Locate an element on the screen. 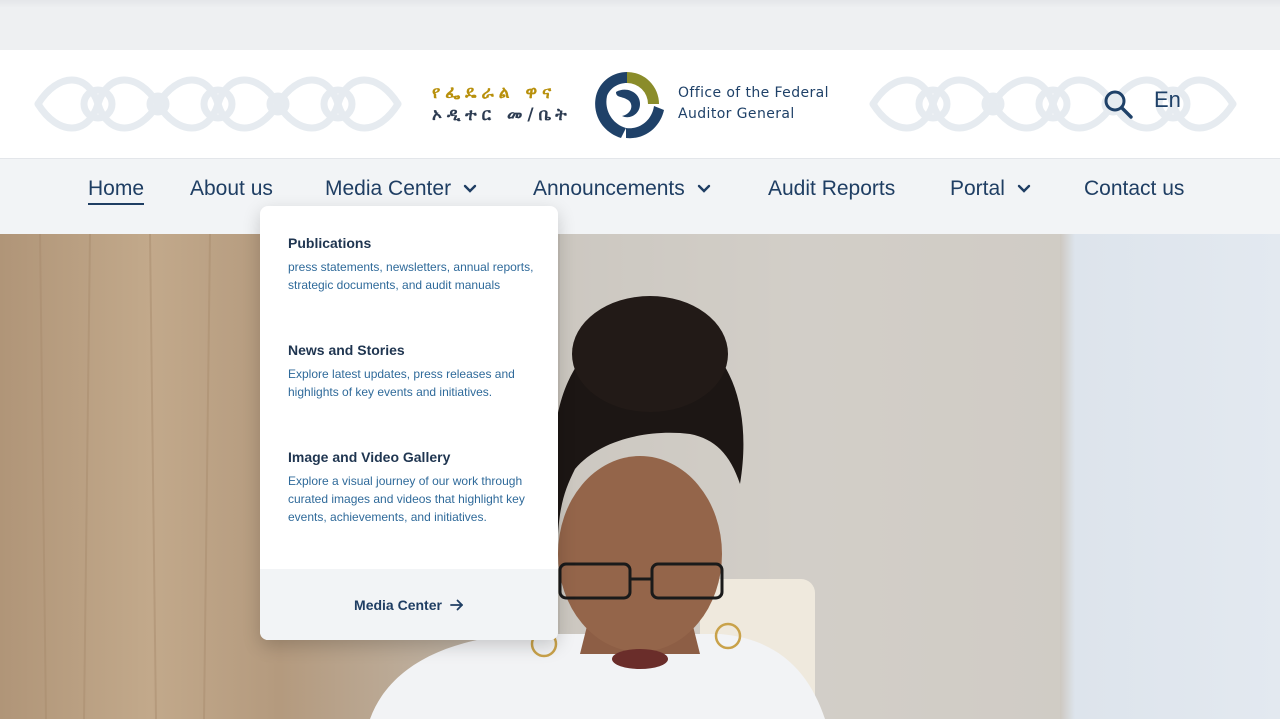 The width and height of the screenshot is (1280, 719). dropdown-item-title: News and Stories is located at coordinates (346, 350).